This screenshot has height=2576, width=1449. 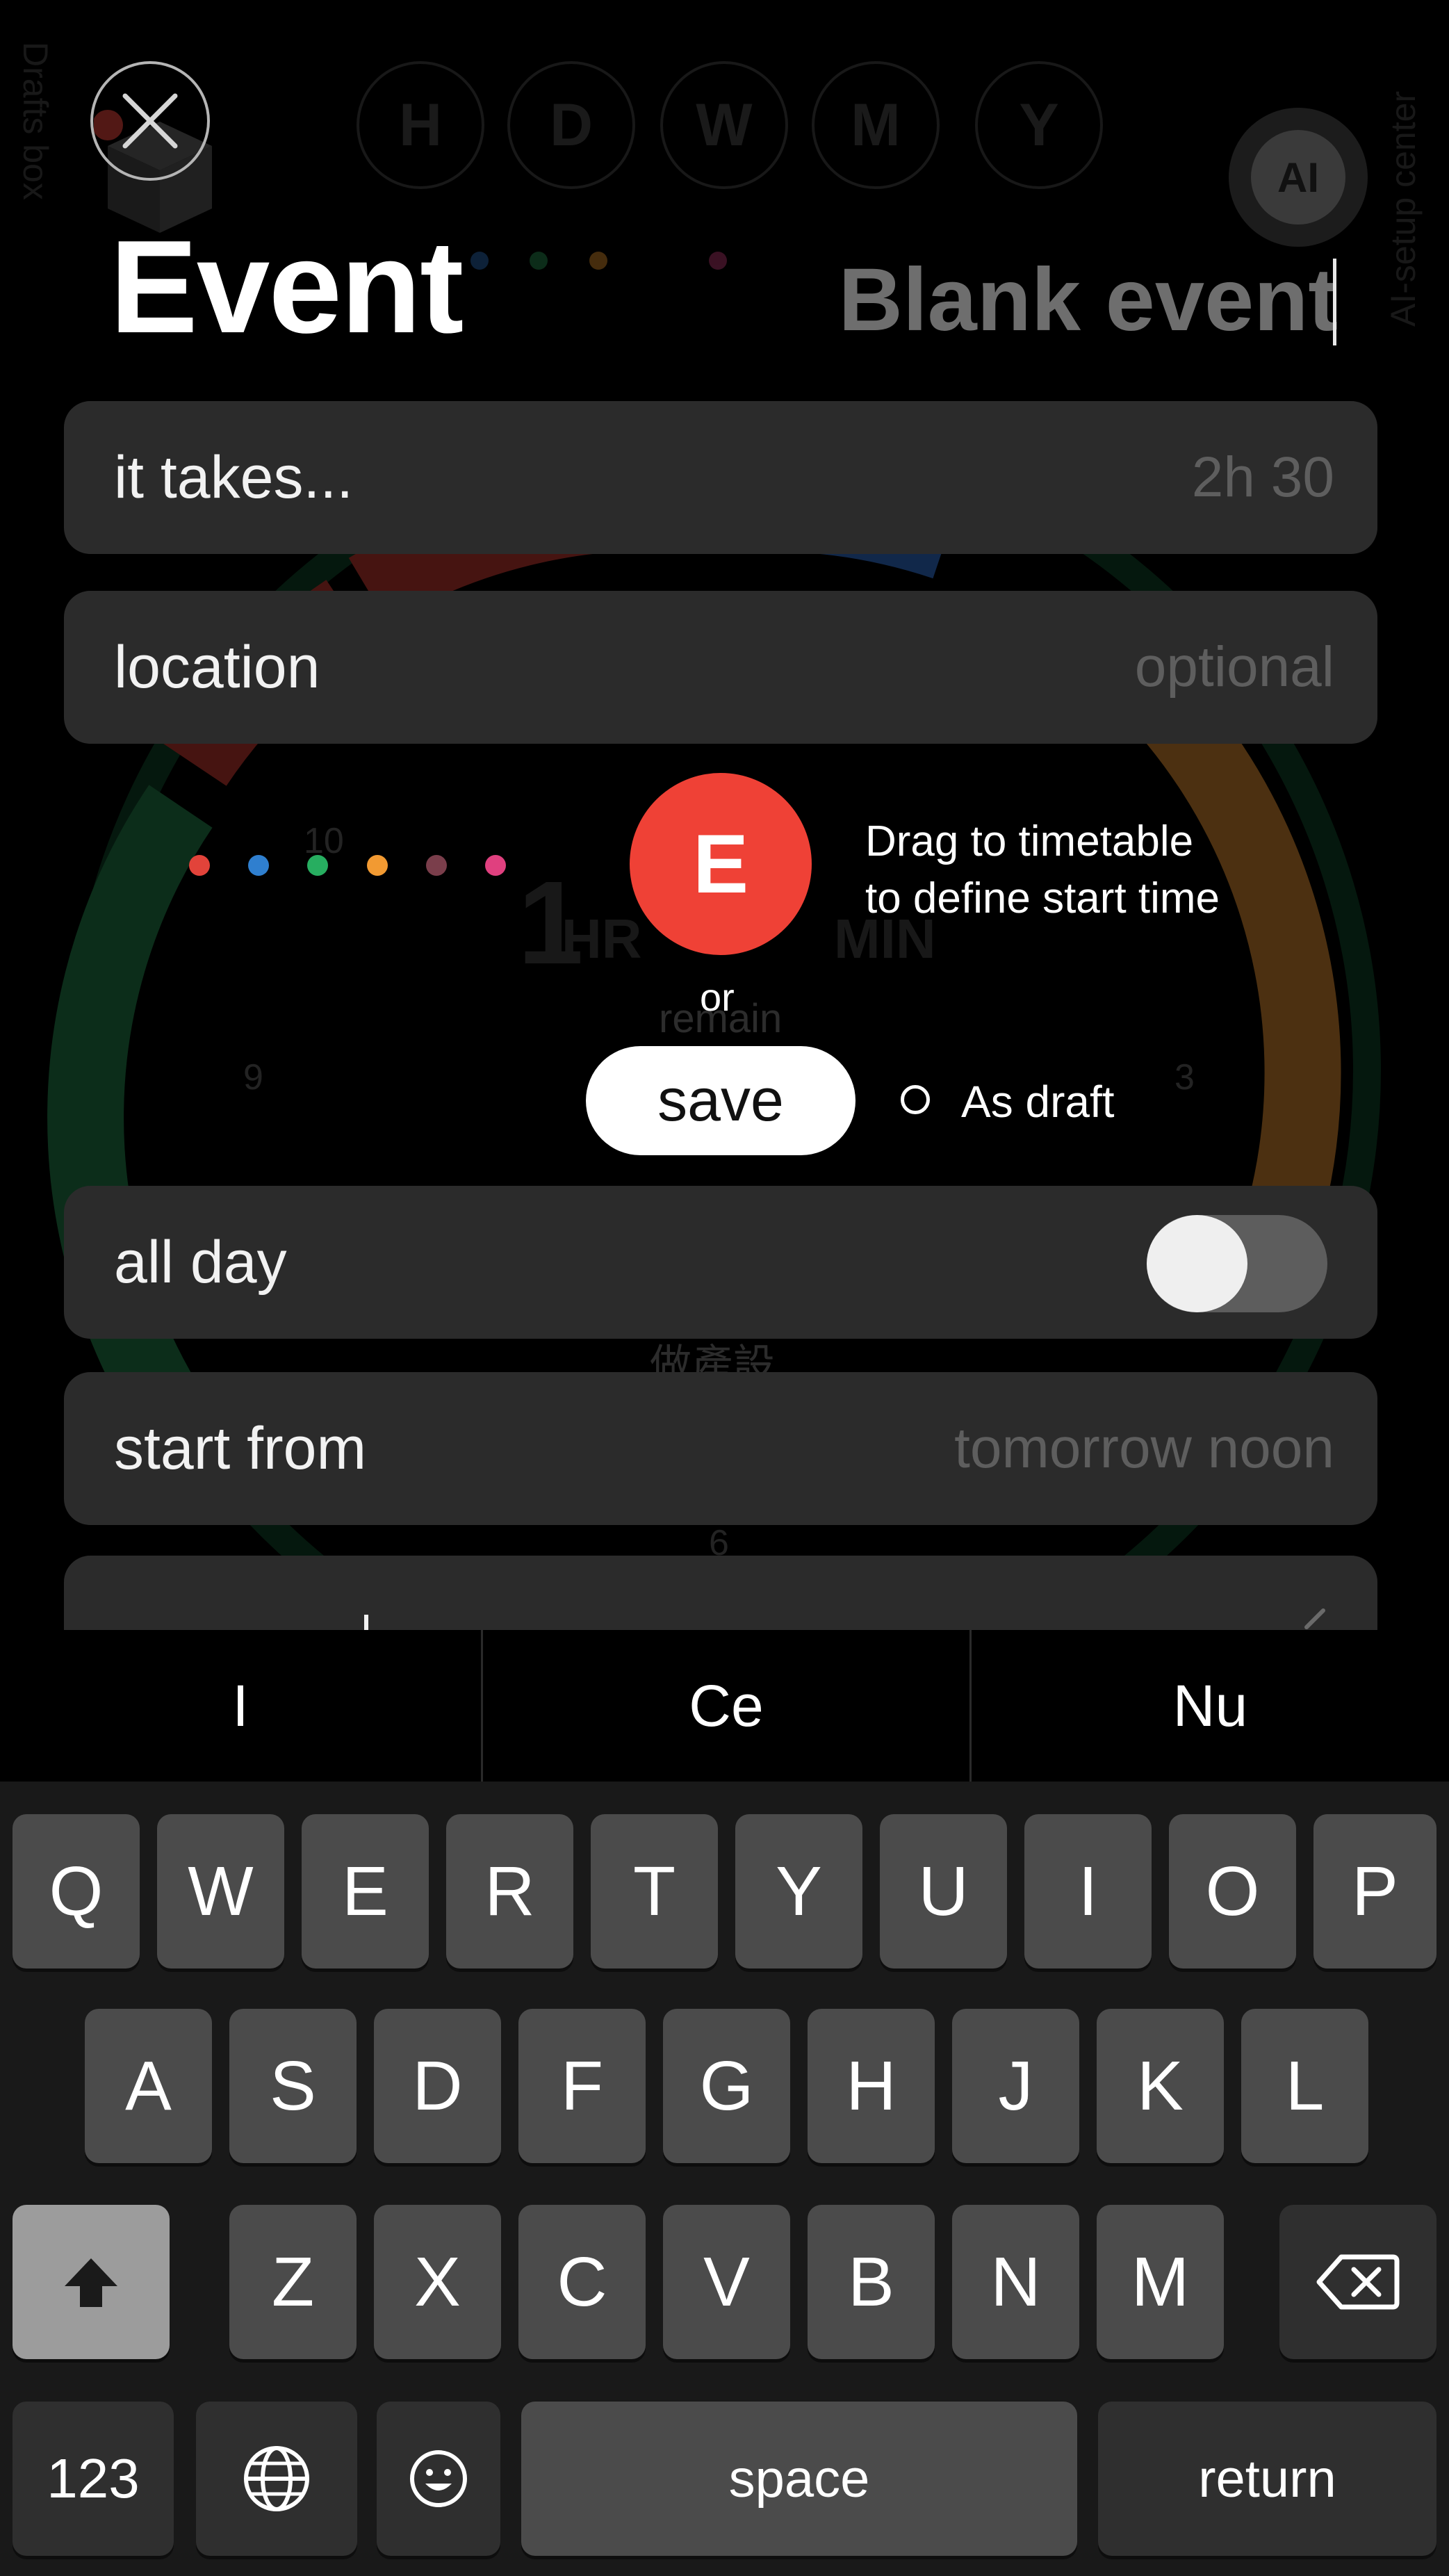 I want to click on suggestion-3: Nu, so click(x=1210, y=1706).